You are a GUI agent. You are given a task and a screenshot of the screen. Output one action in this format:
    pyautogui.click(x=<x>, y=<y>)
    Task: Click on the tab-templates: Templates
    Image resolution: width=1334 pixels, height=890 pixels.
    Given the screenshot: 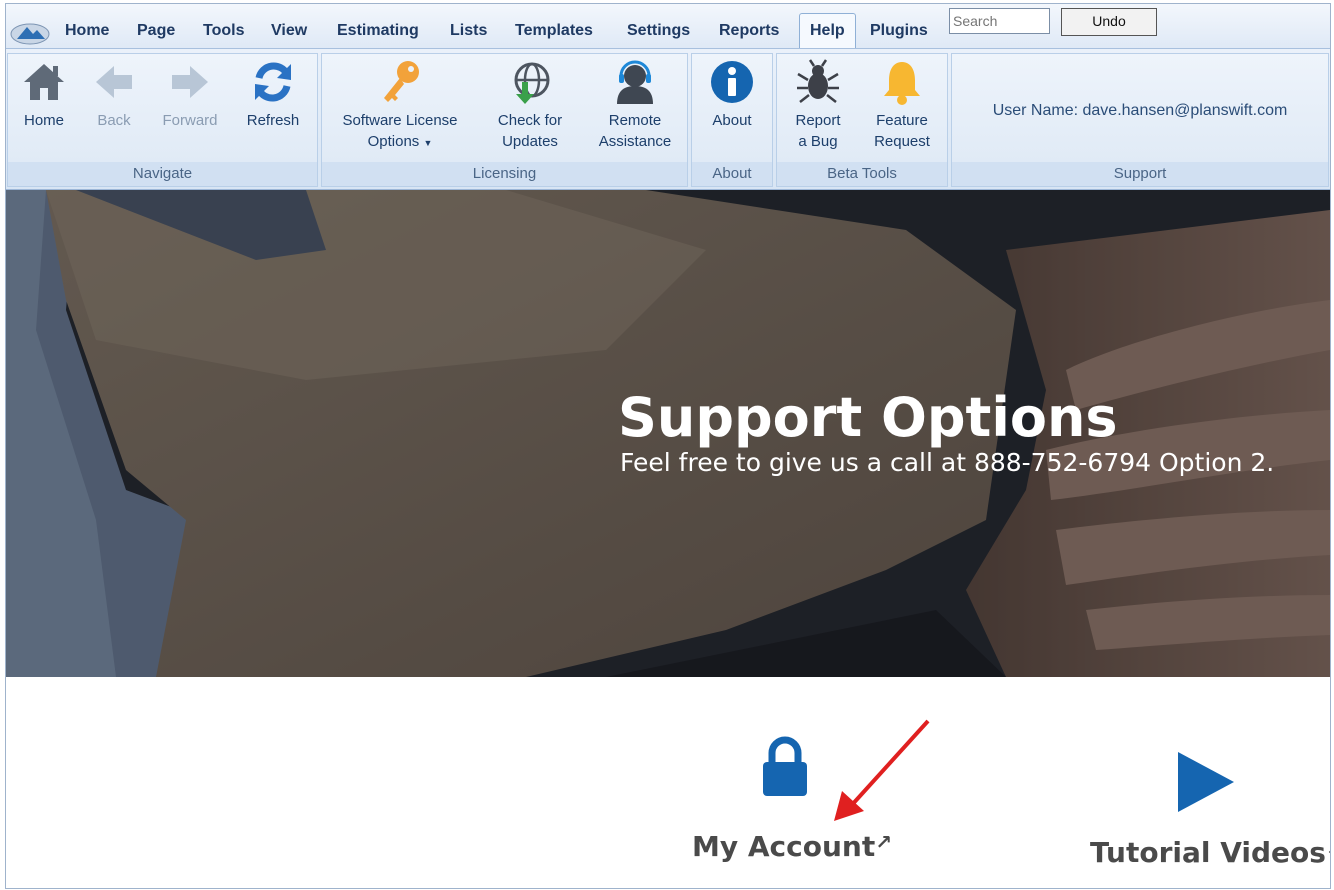 What is the action you would take?
    pyautogui.click(x=554, y=31)
    